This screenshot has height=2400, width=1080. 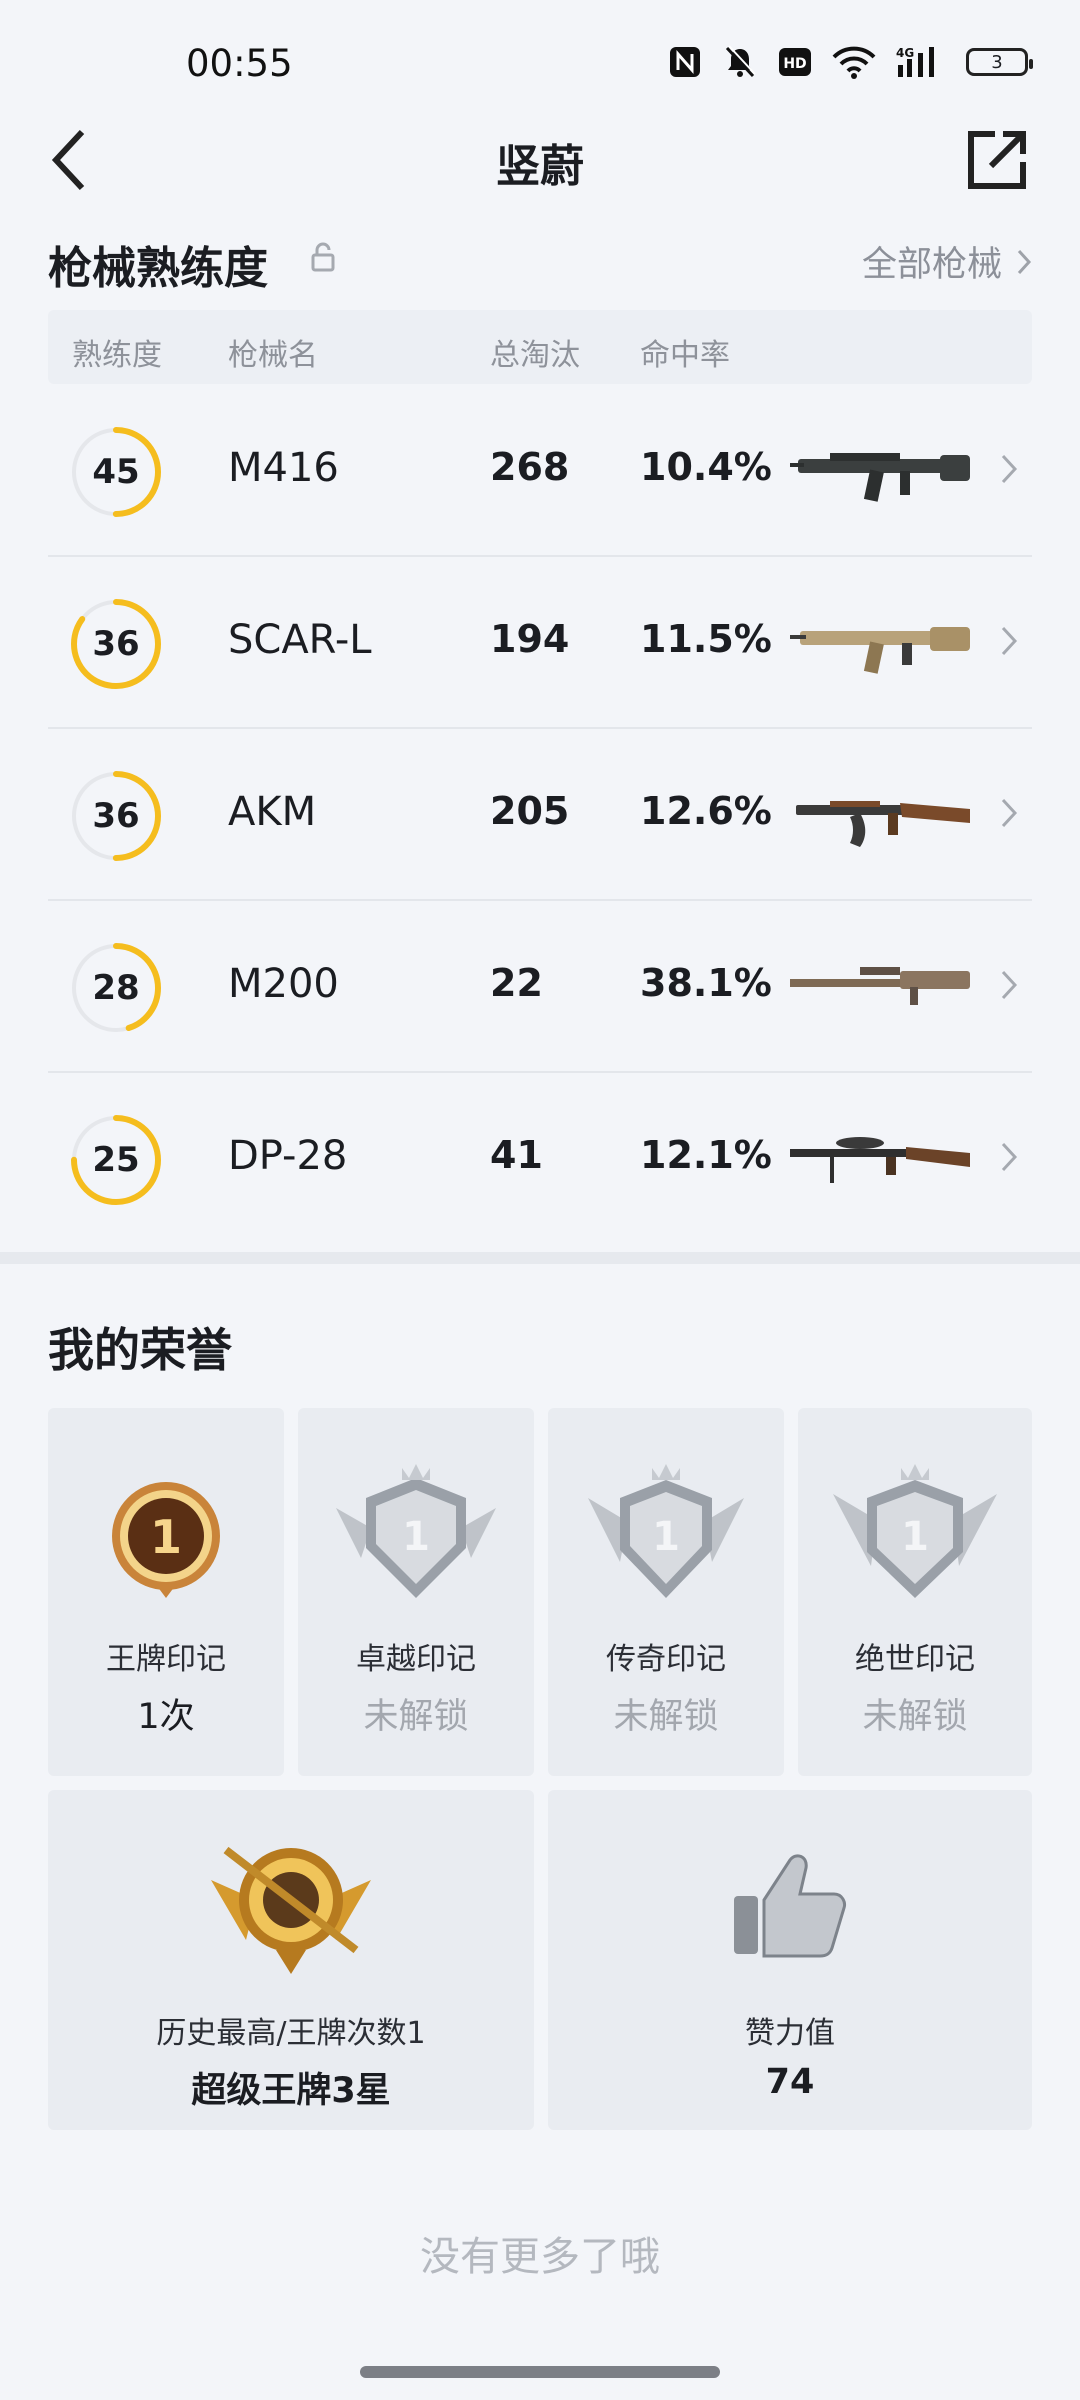 What do you see at coordinates (323, 257) in the screenshot?
I see `lock-icon` at bounding box center [323, 257].